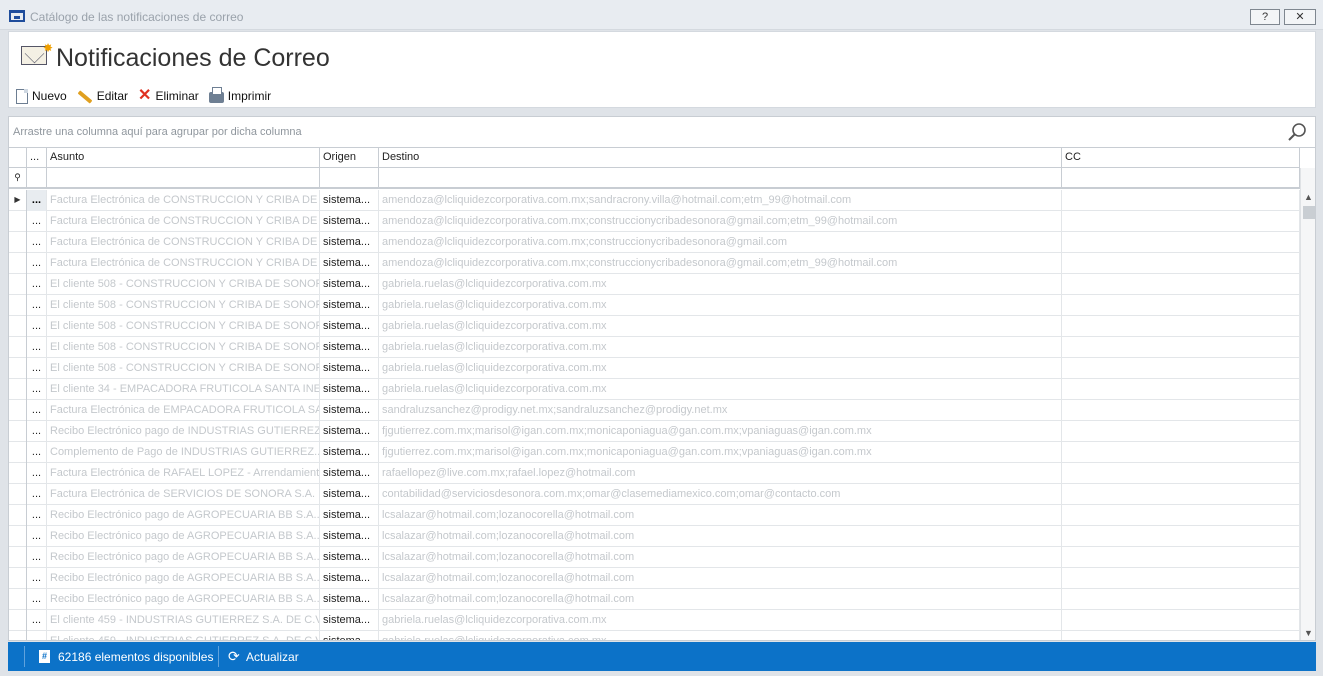 This screenshot has height=676, width=1323. I want to click on close-button: ✕, so click(1300, 17).